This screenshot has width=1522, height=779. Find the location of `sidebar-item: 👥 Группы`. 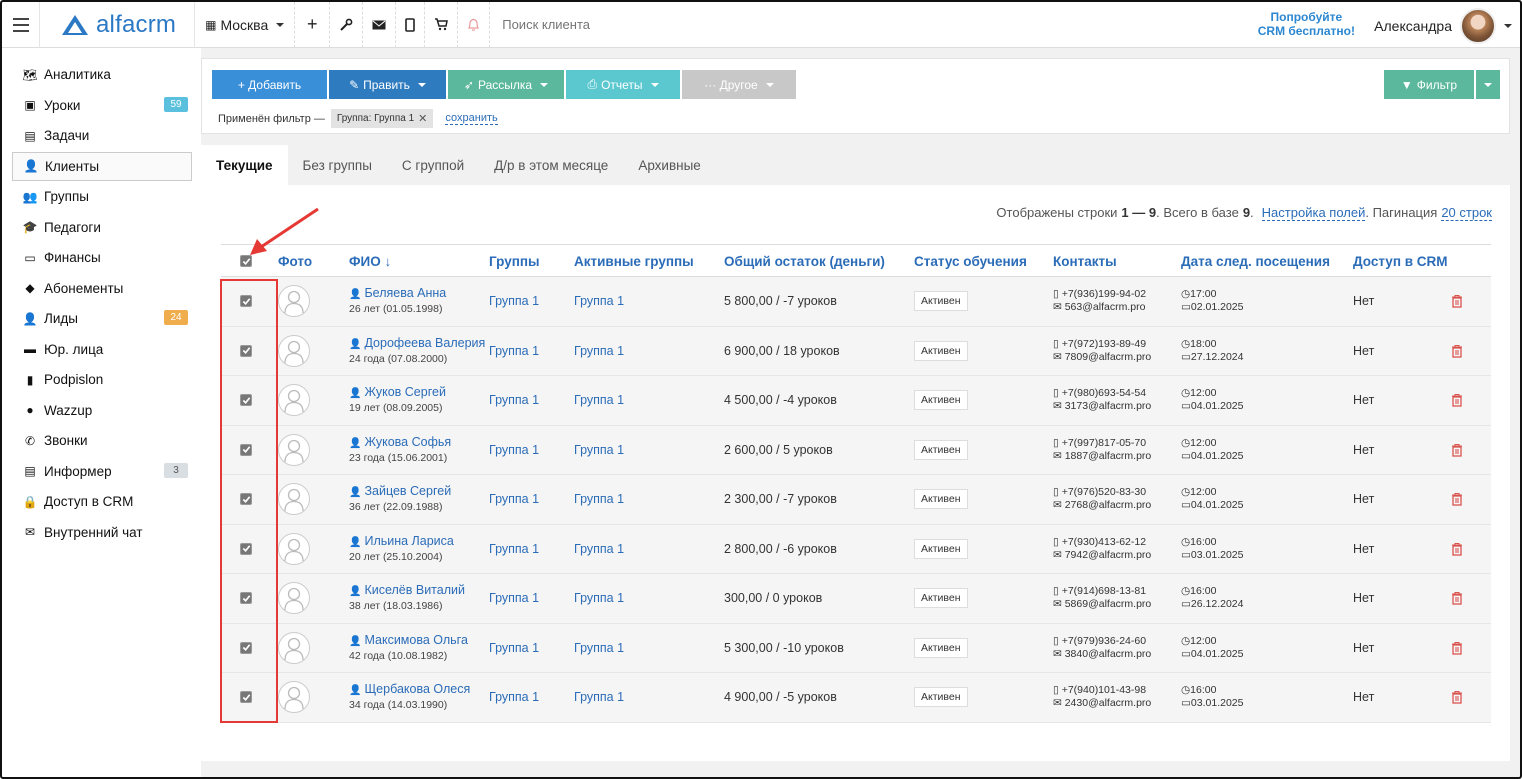

sidebar-item: 👥 Группы is located at coordinates (102, 196).